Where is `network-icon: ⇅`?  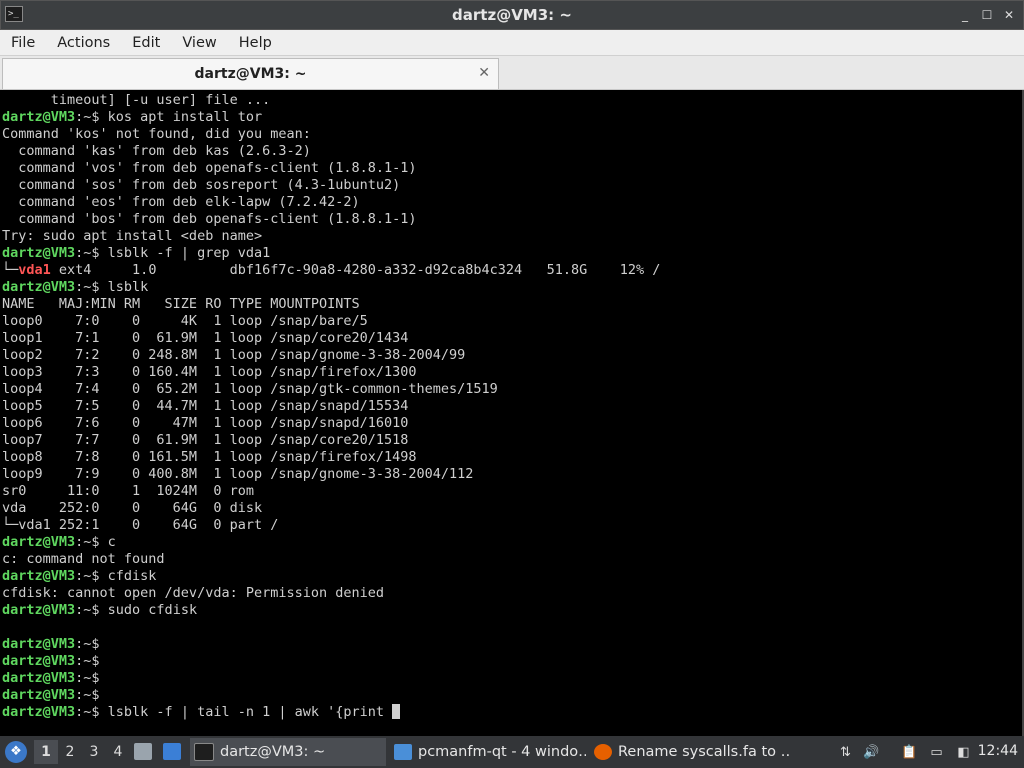 network-icon: ⇅ is located at coordinates (845, 752).